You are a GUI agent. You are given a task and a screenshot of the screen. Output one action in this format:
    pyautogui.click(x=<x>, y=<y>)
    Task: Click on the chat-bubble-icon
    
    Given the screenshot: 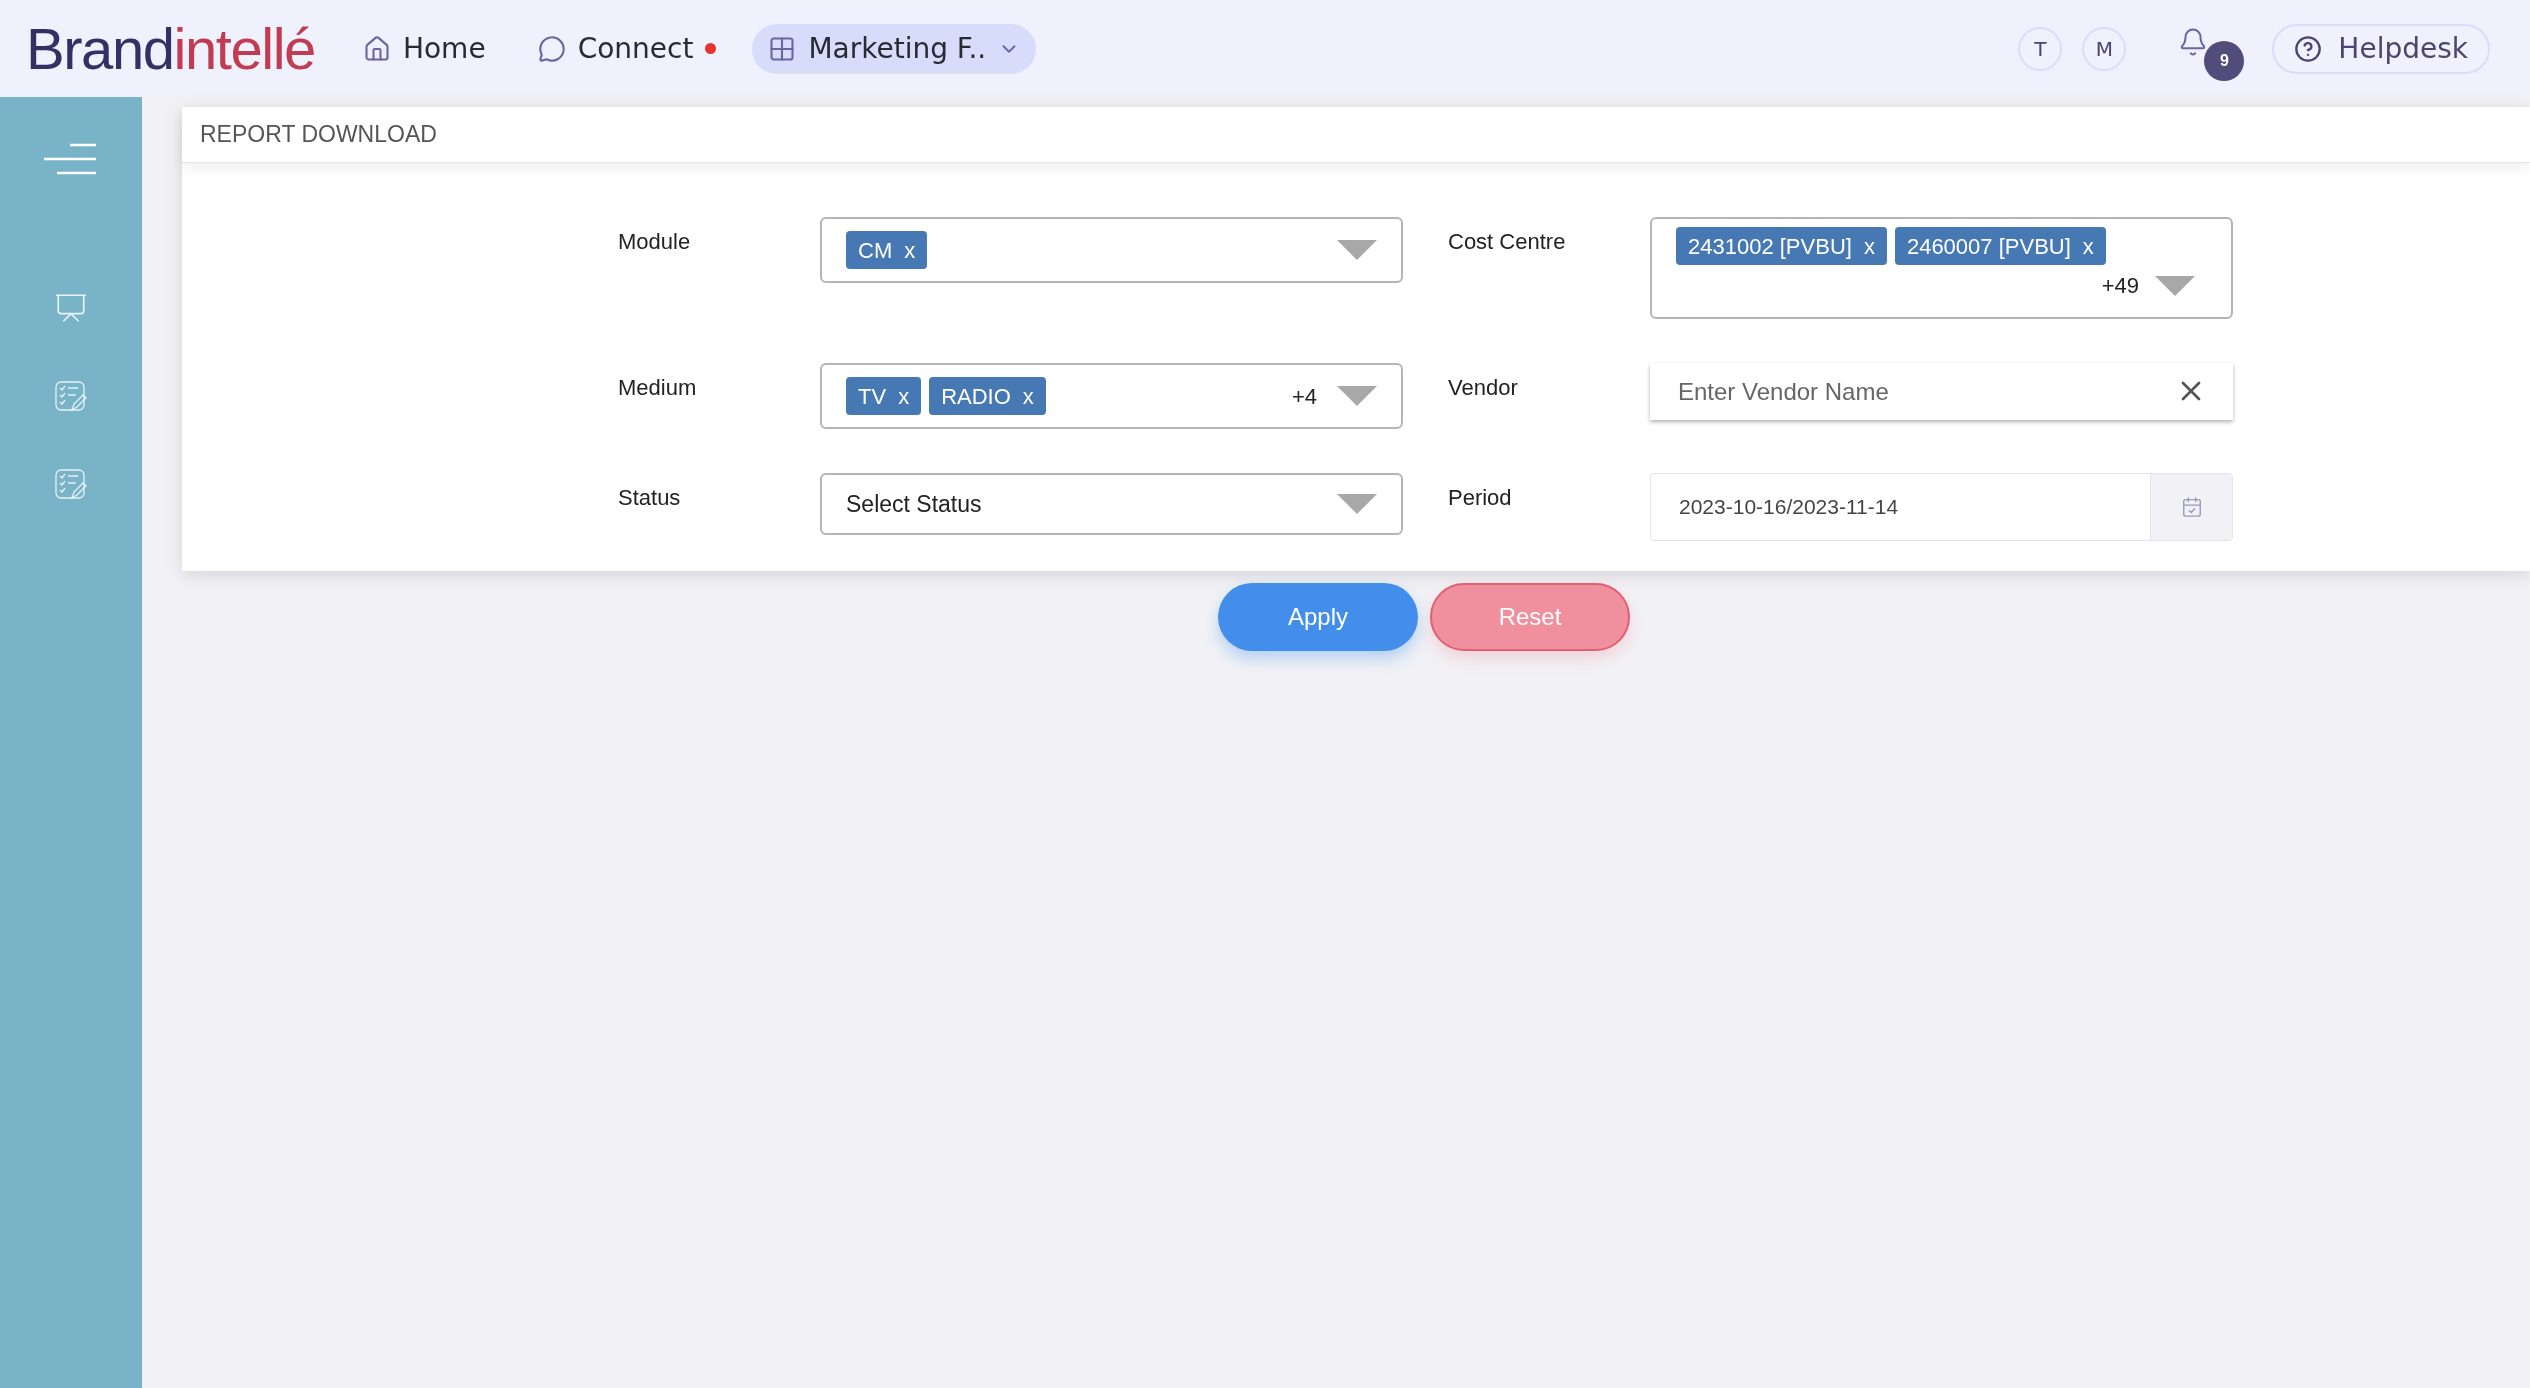 What is the action you would take?
    pyautogui.click(x=551, y=48)
    